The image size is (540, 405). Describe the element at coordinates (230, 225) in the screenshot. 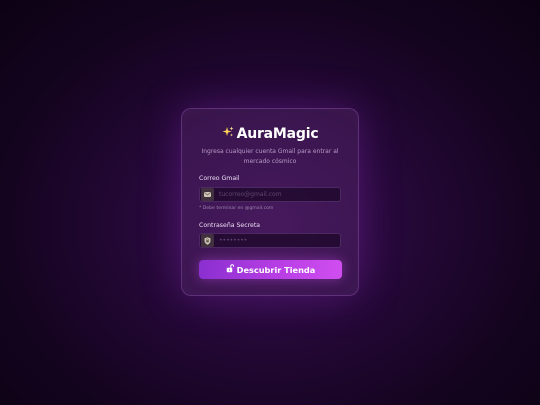

I see `password-label: Contraseña Secreta` at that location.